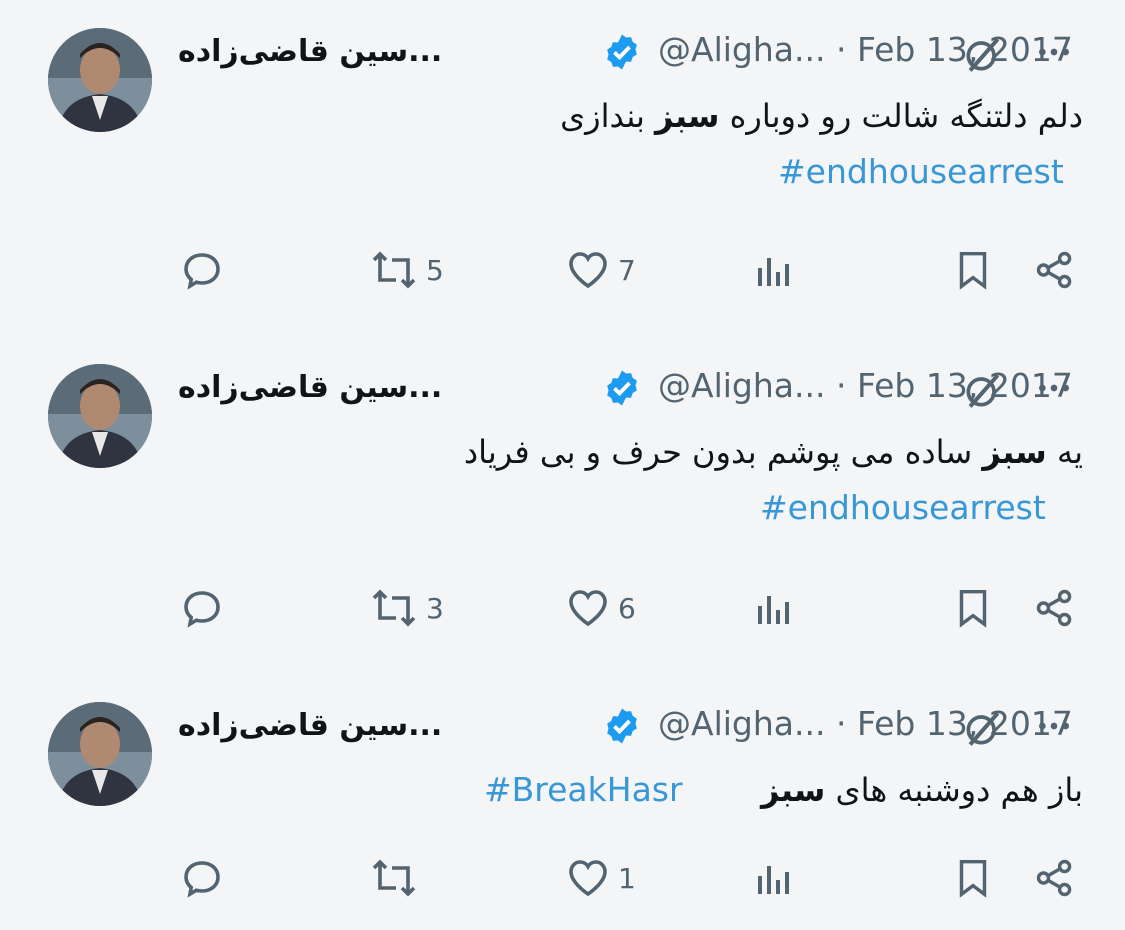  I want to click on tweet-text: باز هم دوشنبه های سبز, so click(921, 790).